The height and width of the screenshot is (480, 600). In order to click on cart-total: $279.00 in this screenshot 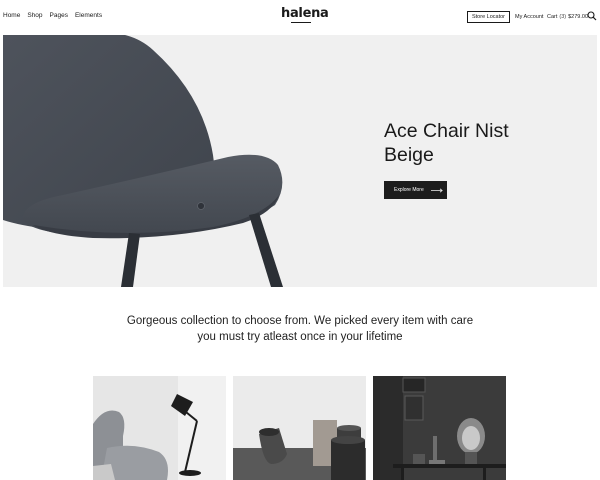, I will do `click(578, 16)`.